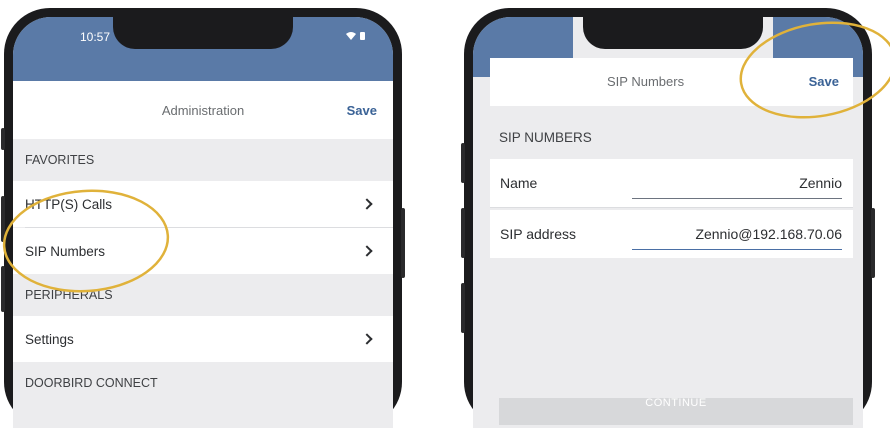 The image size is (890, 428). Describe the element at coordinates (203, 295) in the screenshot. I see `section-header-peripherals: PERIPHERALS` at that location.